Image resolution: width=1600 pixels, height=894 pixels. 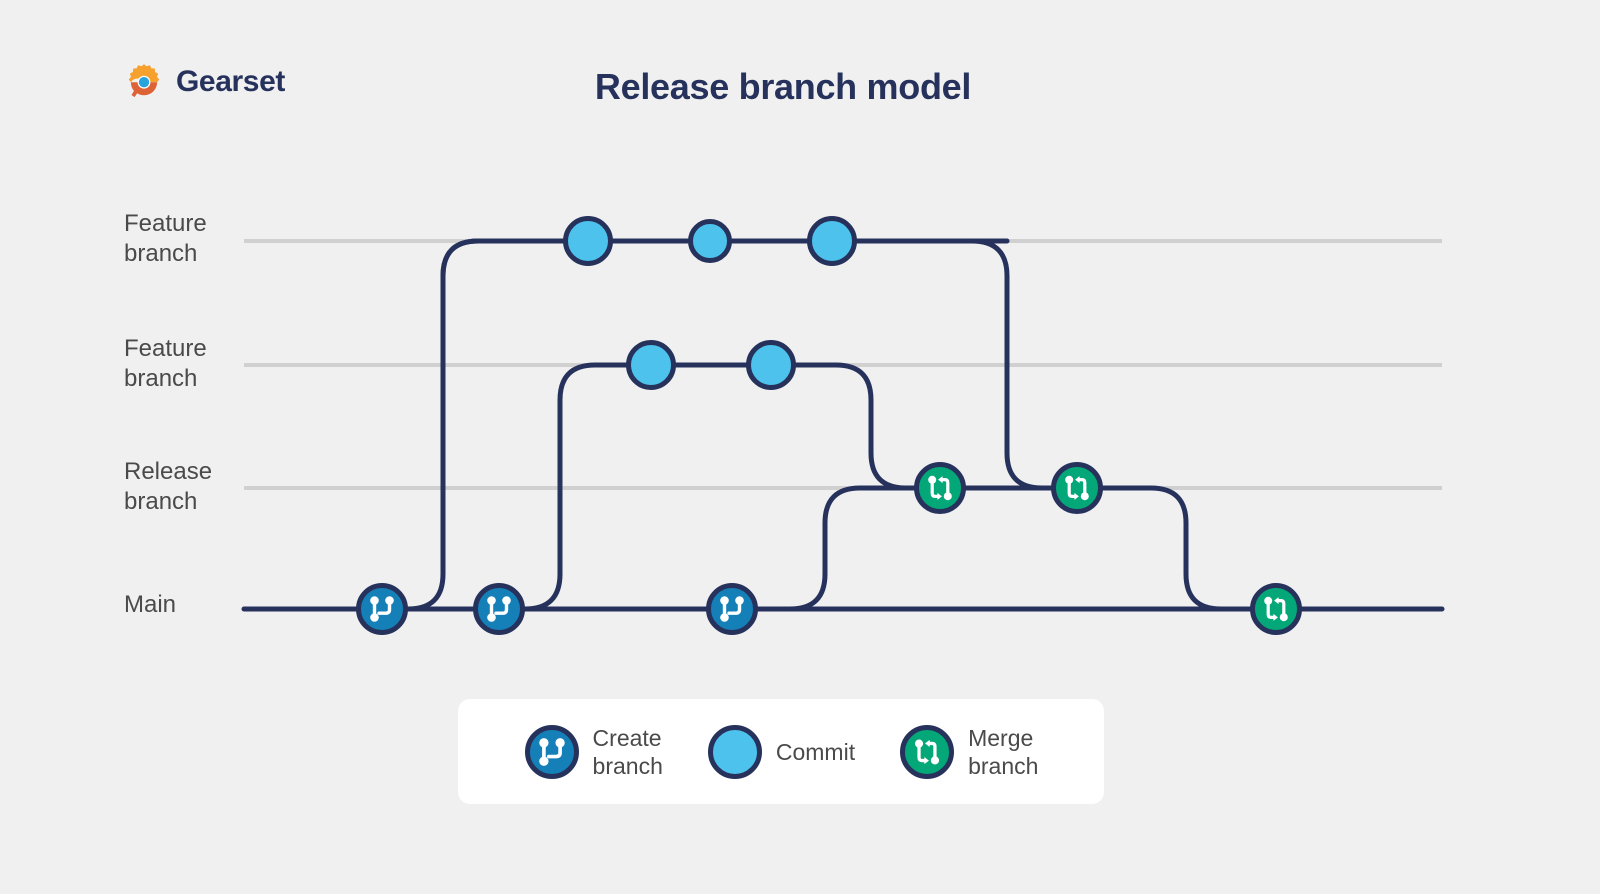 I want to click on legend-panel: Create branch Commit Merge branch, so click(x=781, y=751).